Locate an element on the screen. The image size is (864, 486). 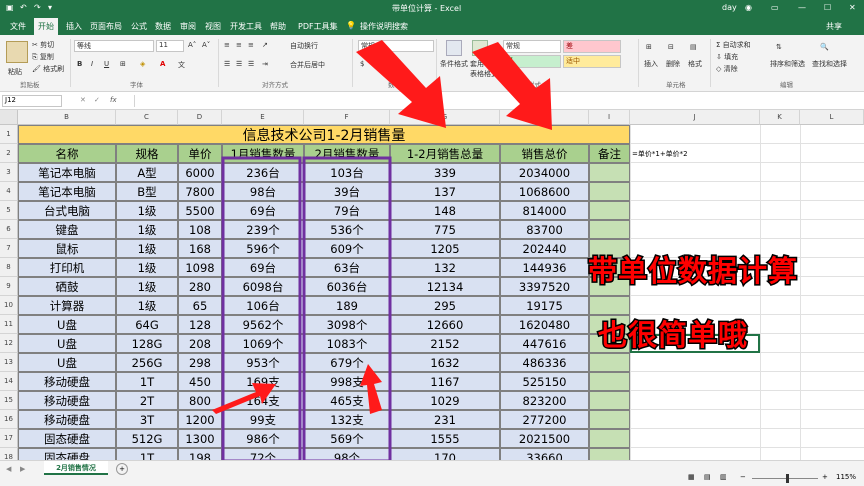
data-cell: 6036台 is located at coordinates (347, 286).